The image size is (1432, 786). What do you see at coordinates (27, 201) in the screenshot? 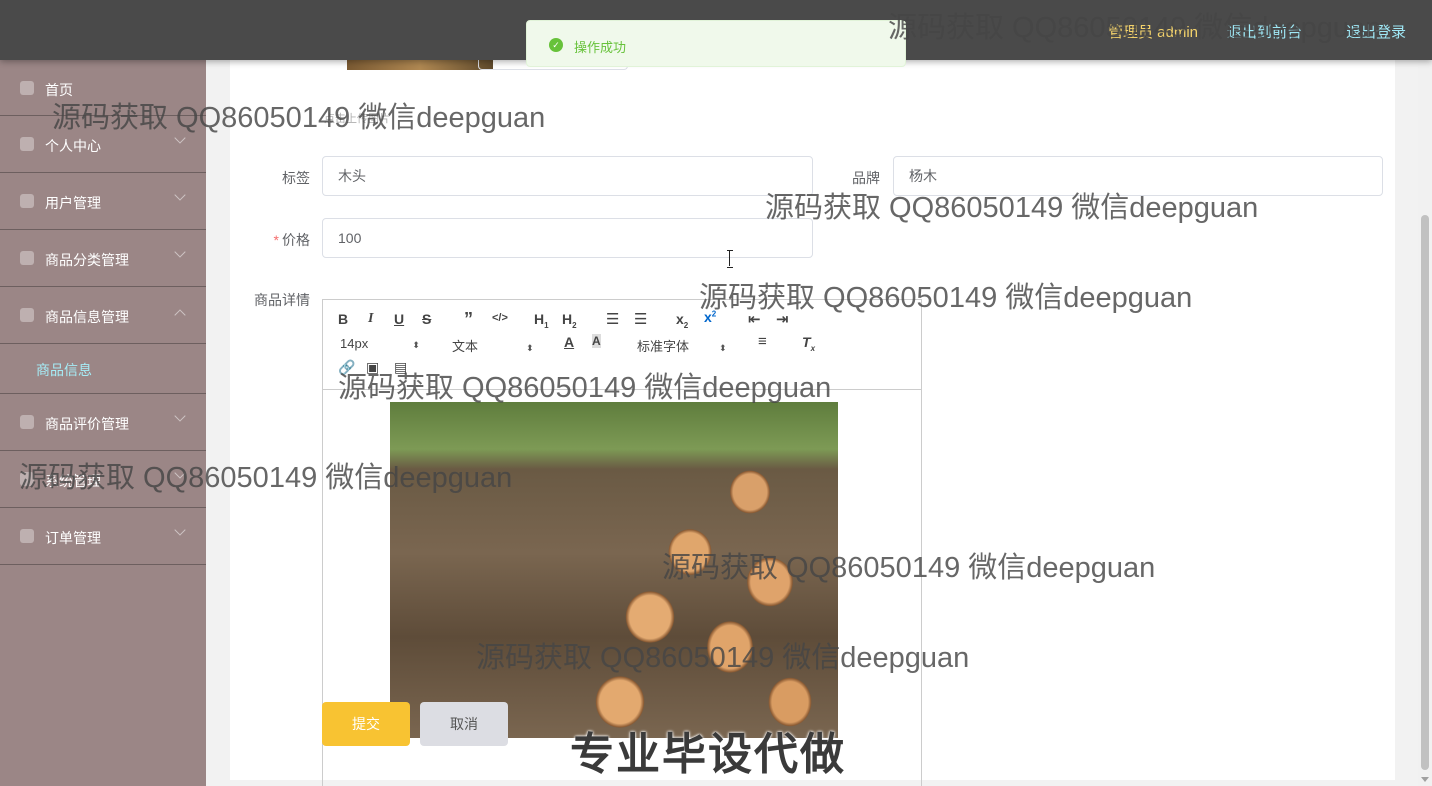
I see `users-icon` at bounding box center [27, 201].